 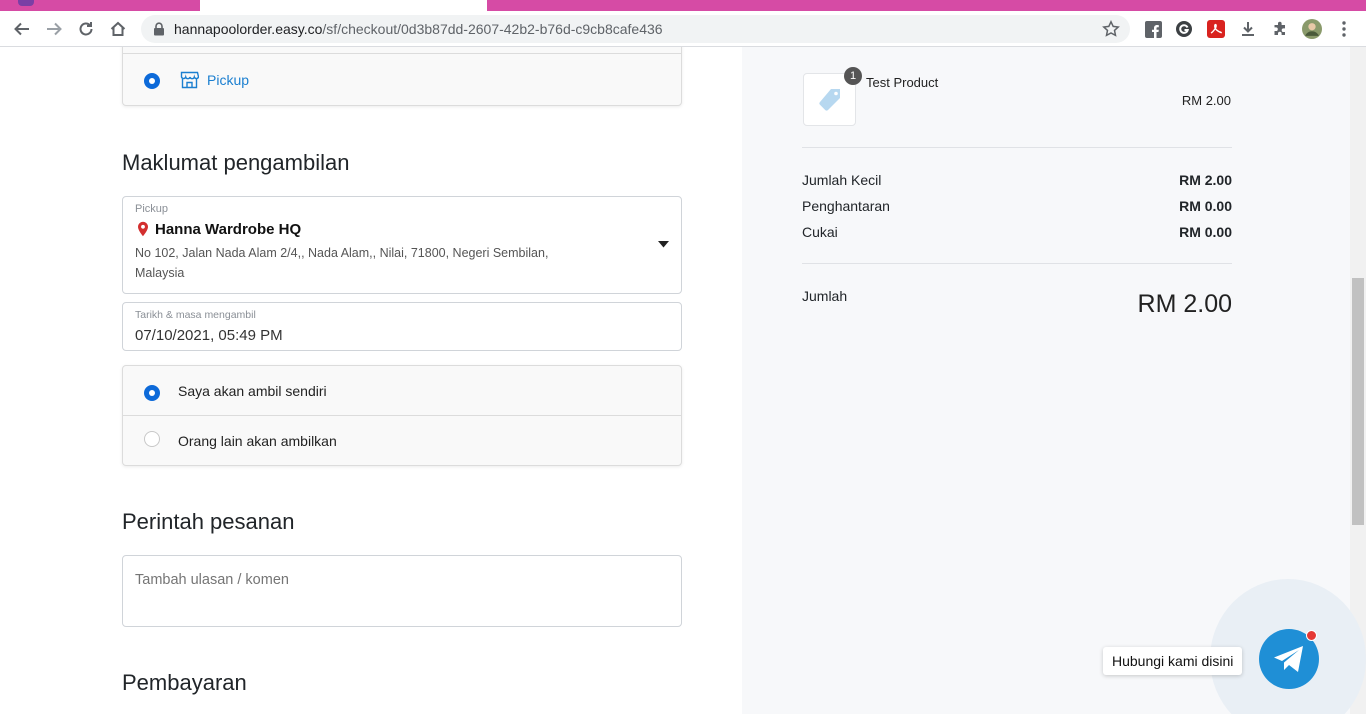 I want to click on arrow-right-icon, so click(x=54, y=29).